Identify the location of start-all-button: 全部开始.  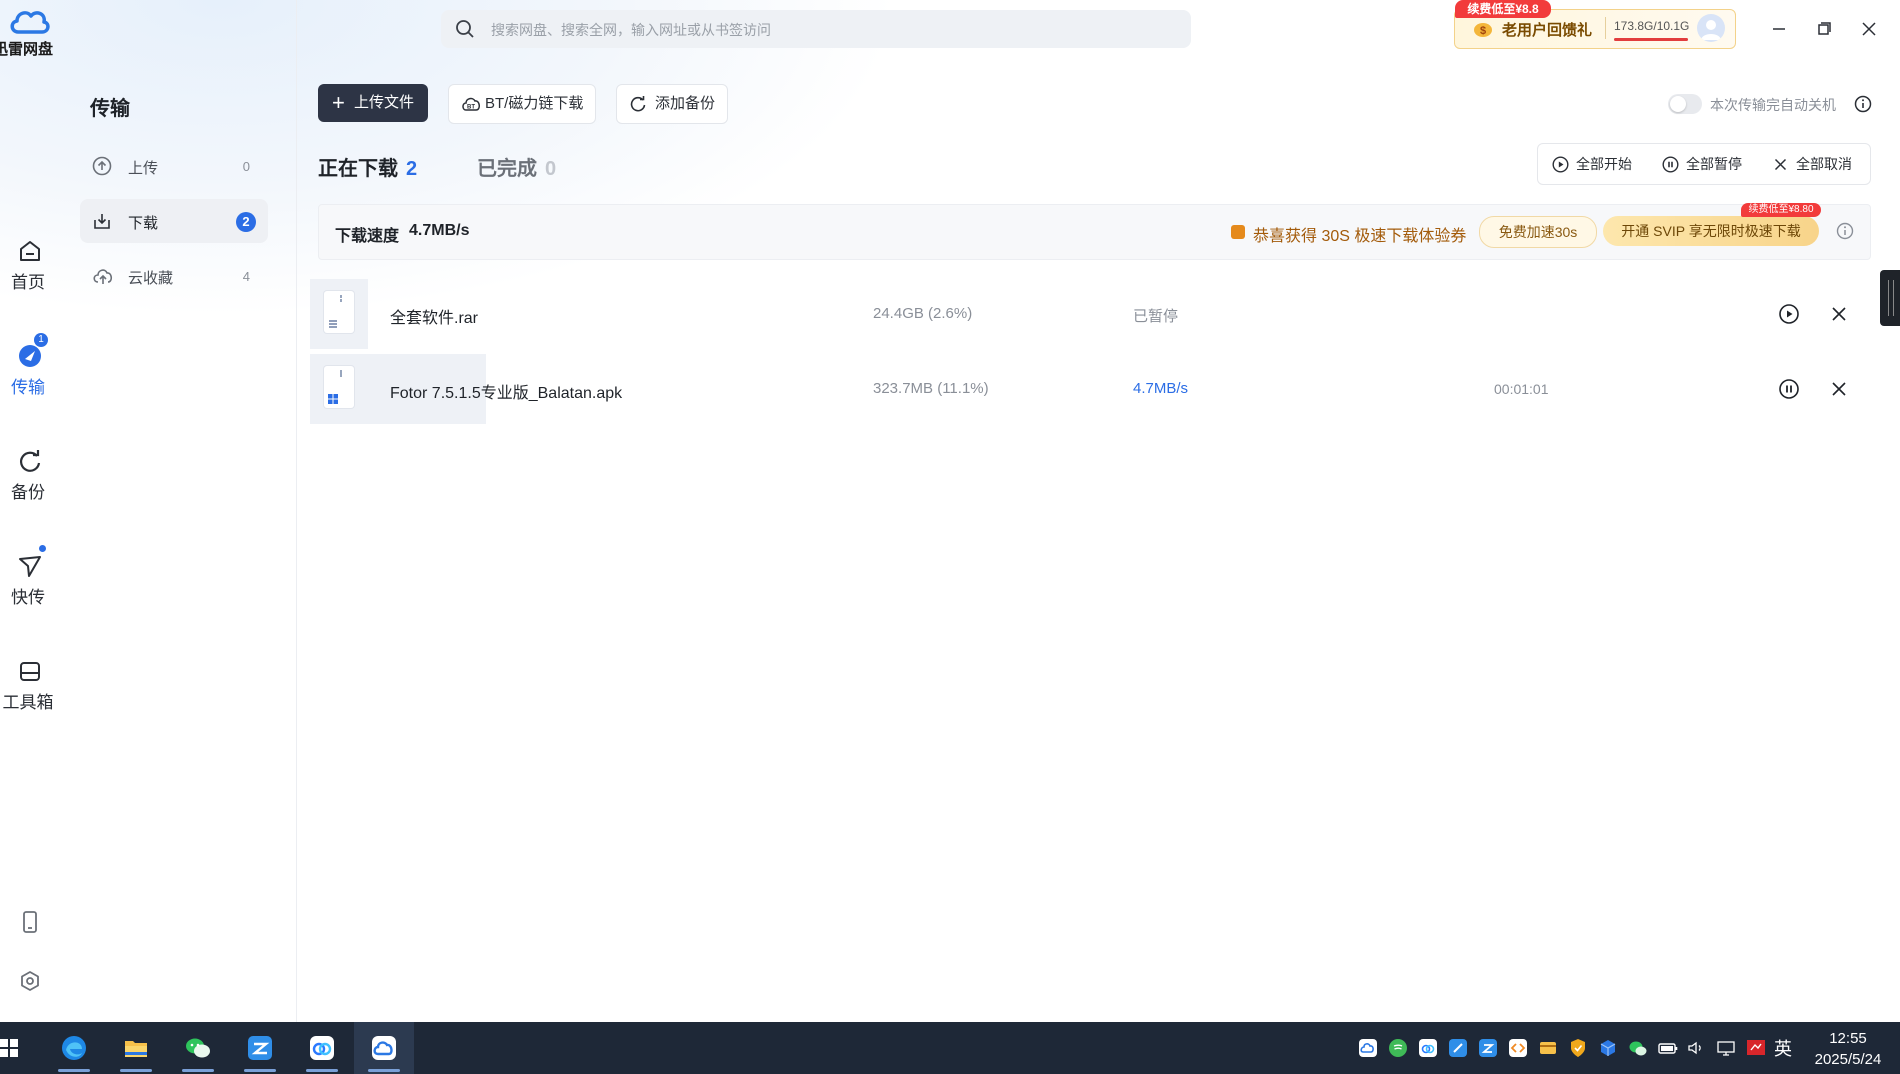
(1592, 164).